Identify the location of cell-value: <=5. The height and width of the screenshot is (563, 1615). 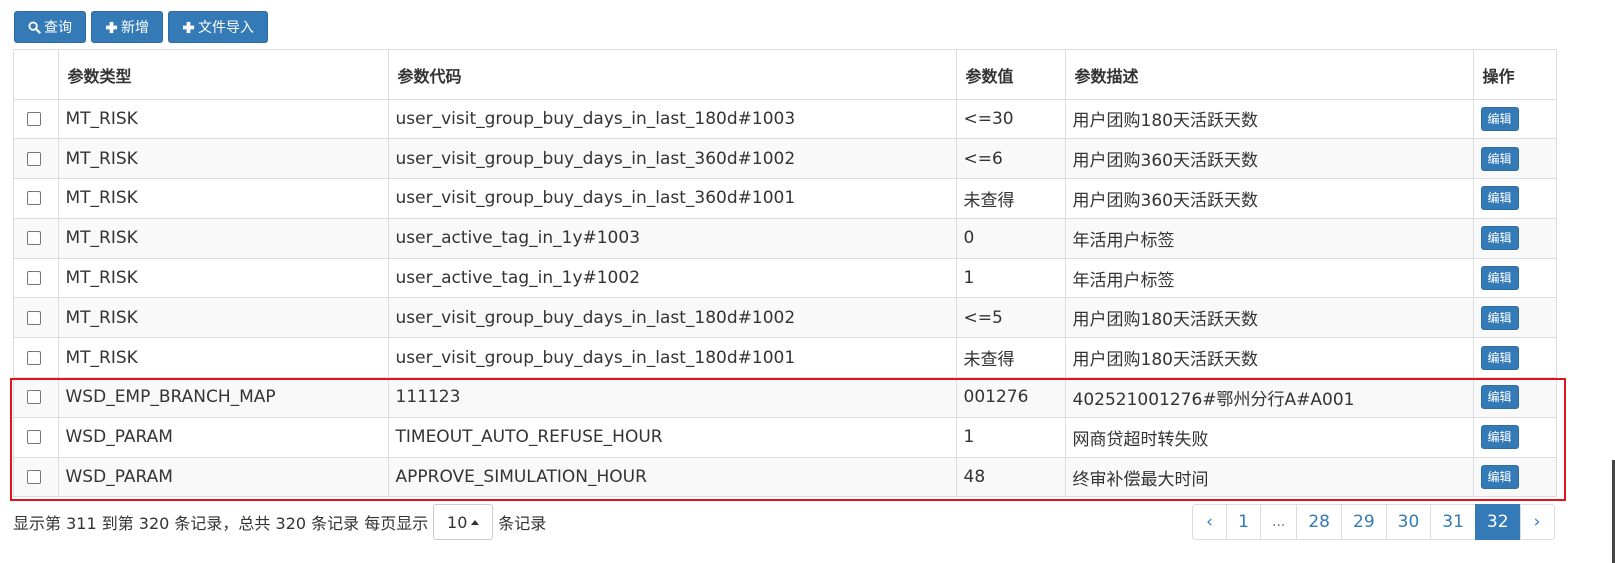
(1011, 318).